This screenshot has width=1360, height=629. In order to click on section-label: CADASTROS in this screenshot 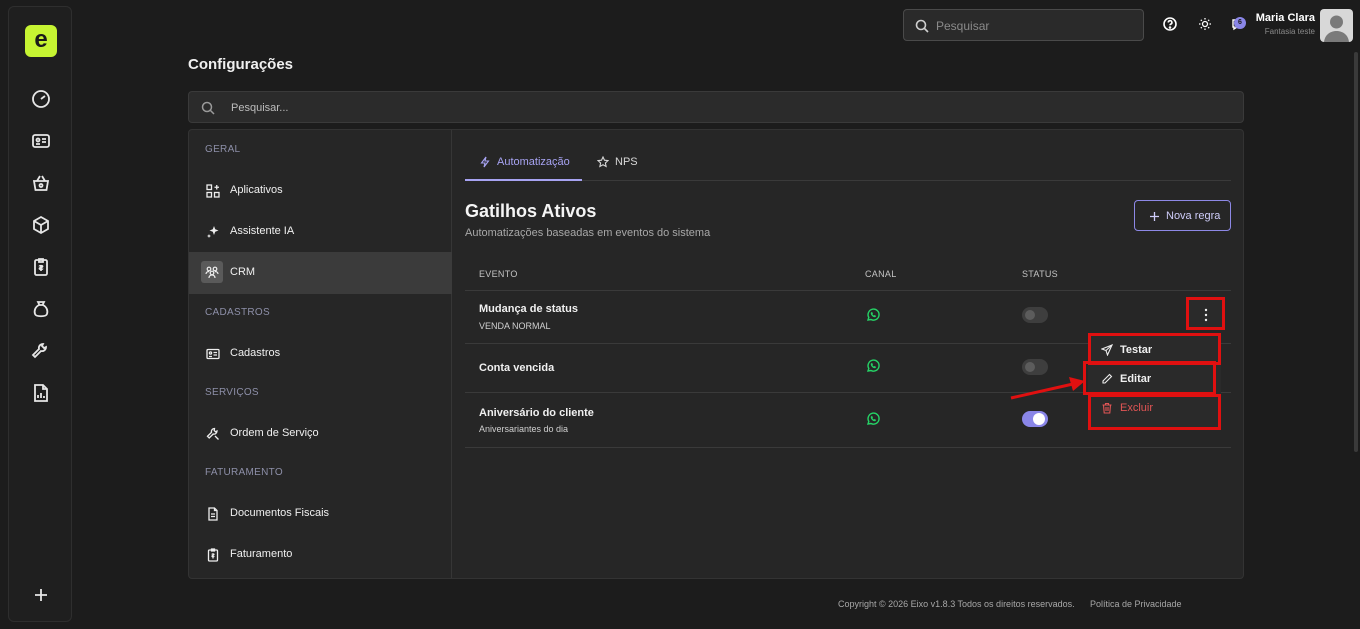, I will do `click(237, 312)`.